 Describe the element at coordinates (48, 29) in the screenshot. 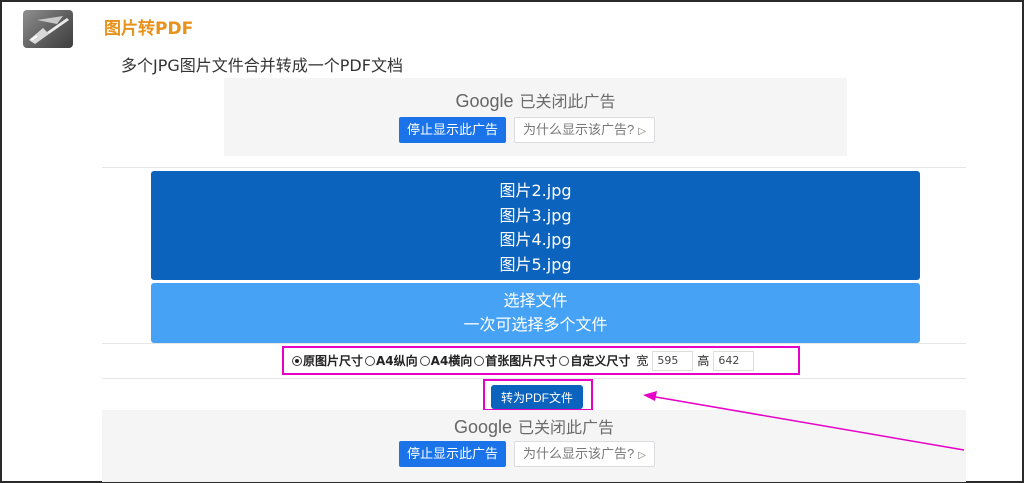

I see `pen-on-paper-icon` at that location.